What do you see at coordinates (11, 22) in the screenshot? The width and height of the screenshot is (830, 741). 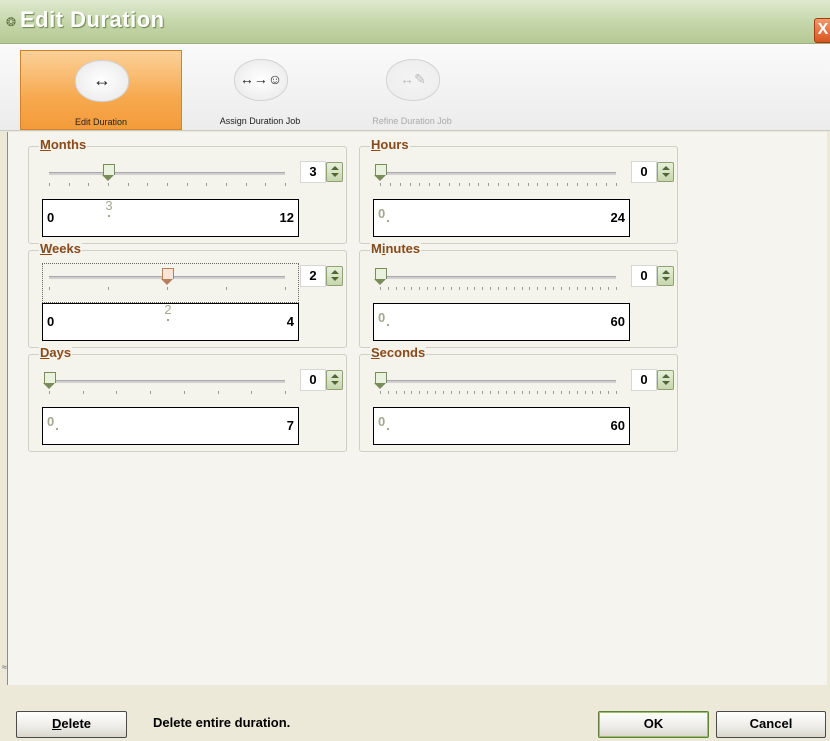 I see `app-icon: ❂` at bounding box center [11, 22].